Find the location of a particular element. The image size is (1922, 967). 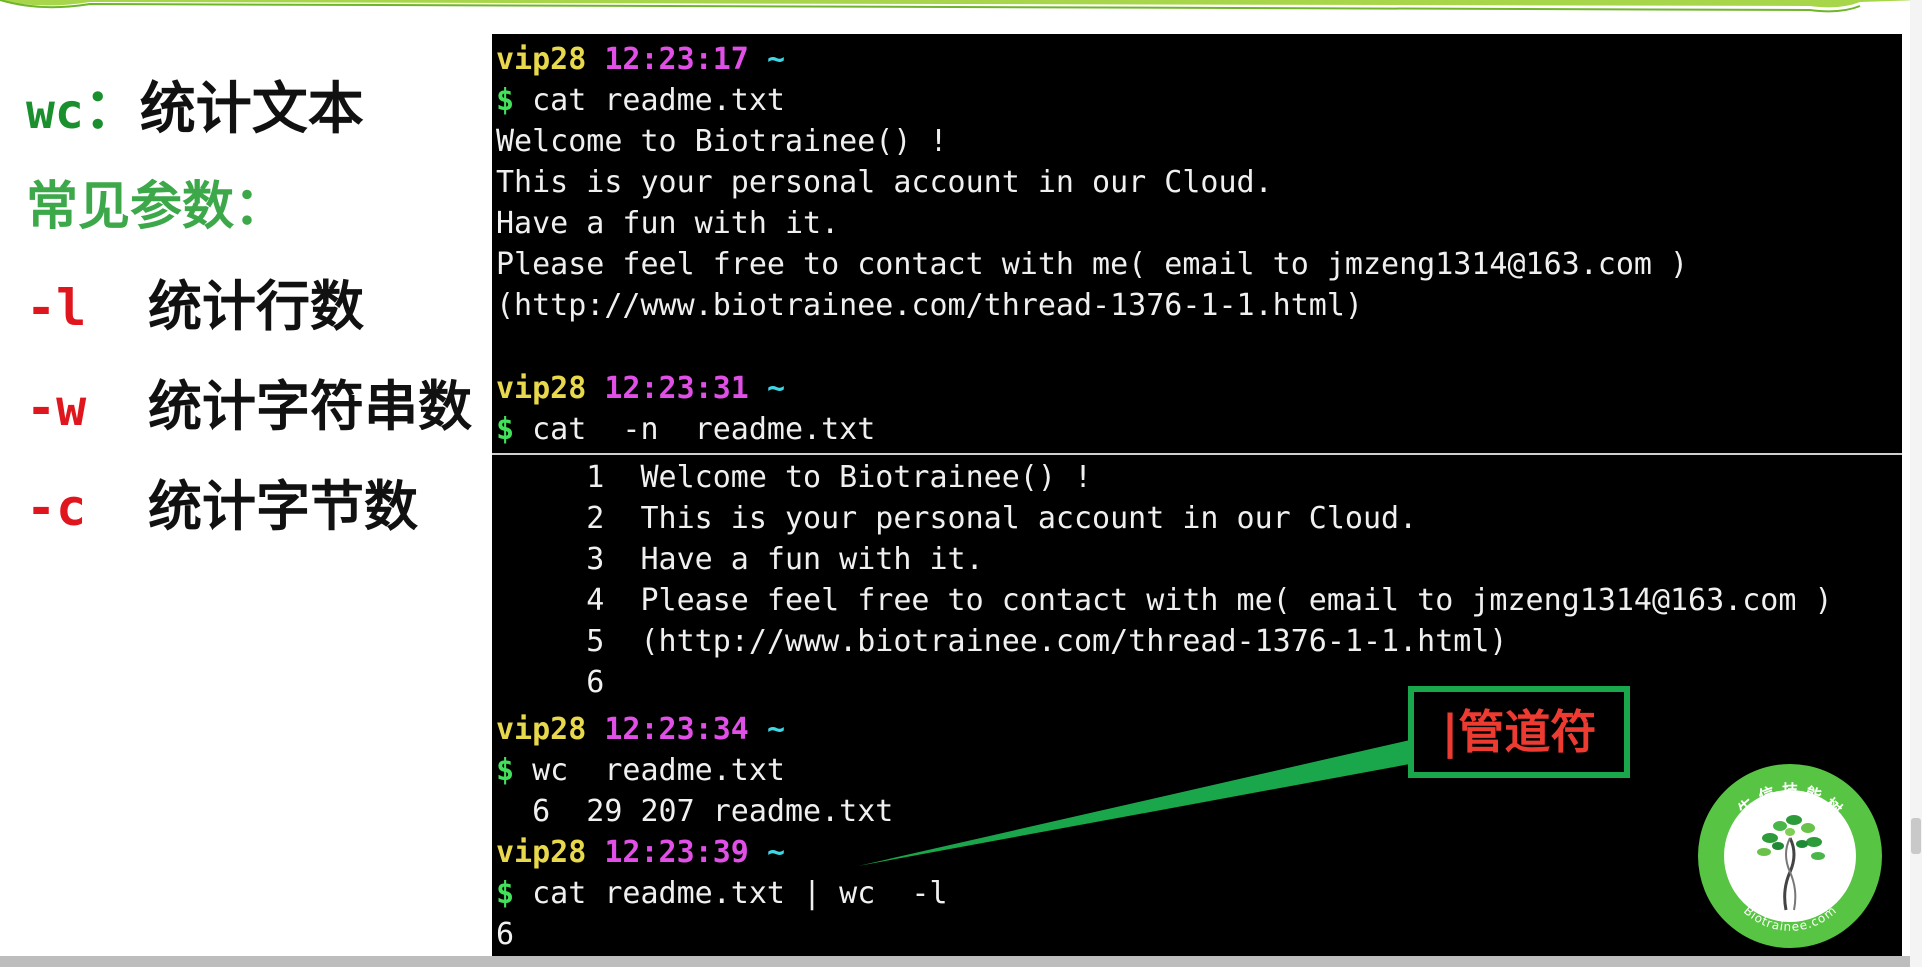

command-line: $ cat readme.txt | wc -l is located at coordinates (722, 894).